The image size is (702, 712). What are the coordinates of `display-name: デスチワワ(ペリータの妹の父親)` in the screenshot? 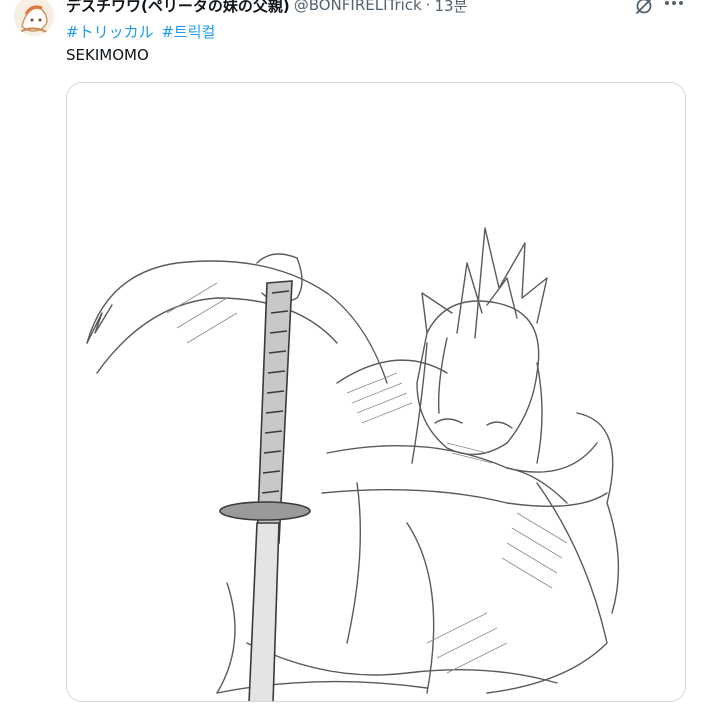 It's located at (178, 8).